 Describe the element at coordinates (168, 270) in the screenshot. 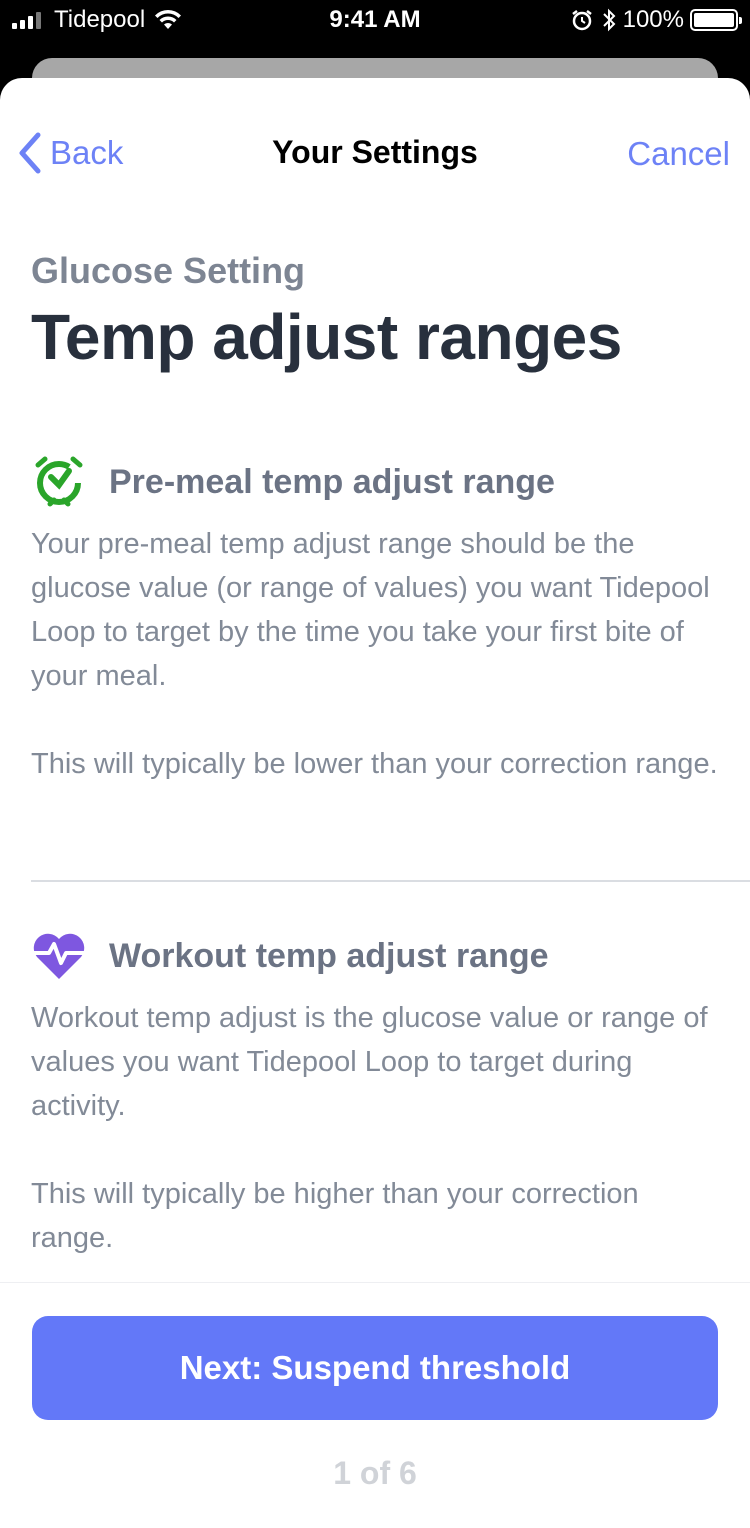

I see `section-eyebrow: Glucose Setting` at that location.